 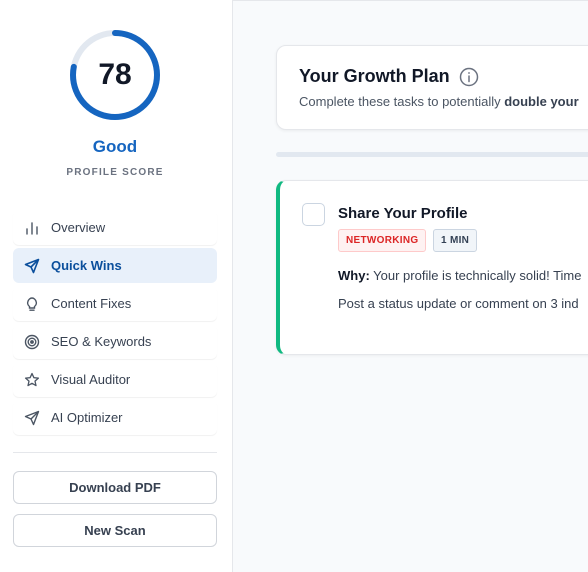 I want to click on nav-item-label: Quick Wins, so click(x=86, y=265).